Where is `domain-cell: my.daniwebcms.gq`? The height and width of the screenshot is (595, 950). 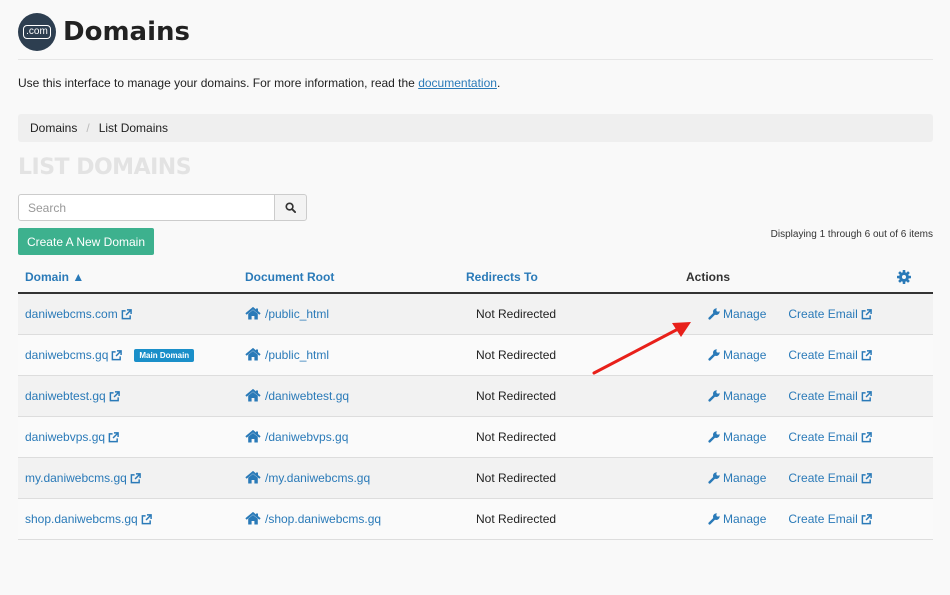
domain-cell: my.daniwebcms.gq is located at coordinates (128, 478).